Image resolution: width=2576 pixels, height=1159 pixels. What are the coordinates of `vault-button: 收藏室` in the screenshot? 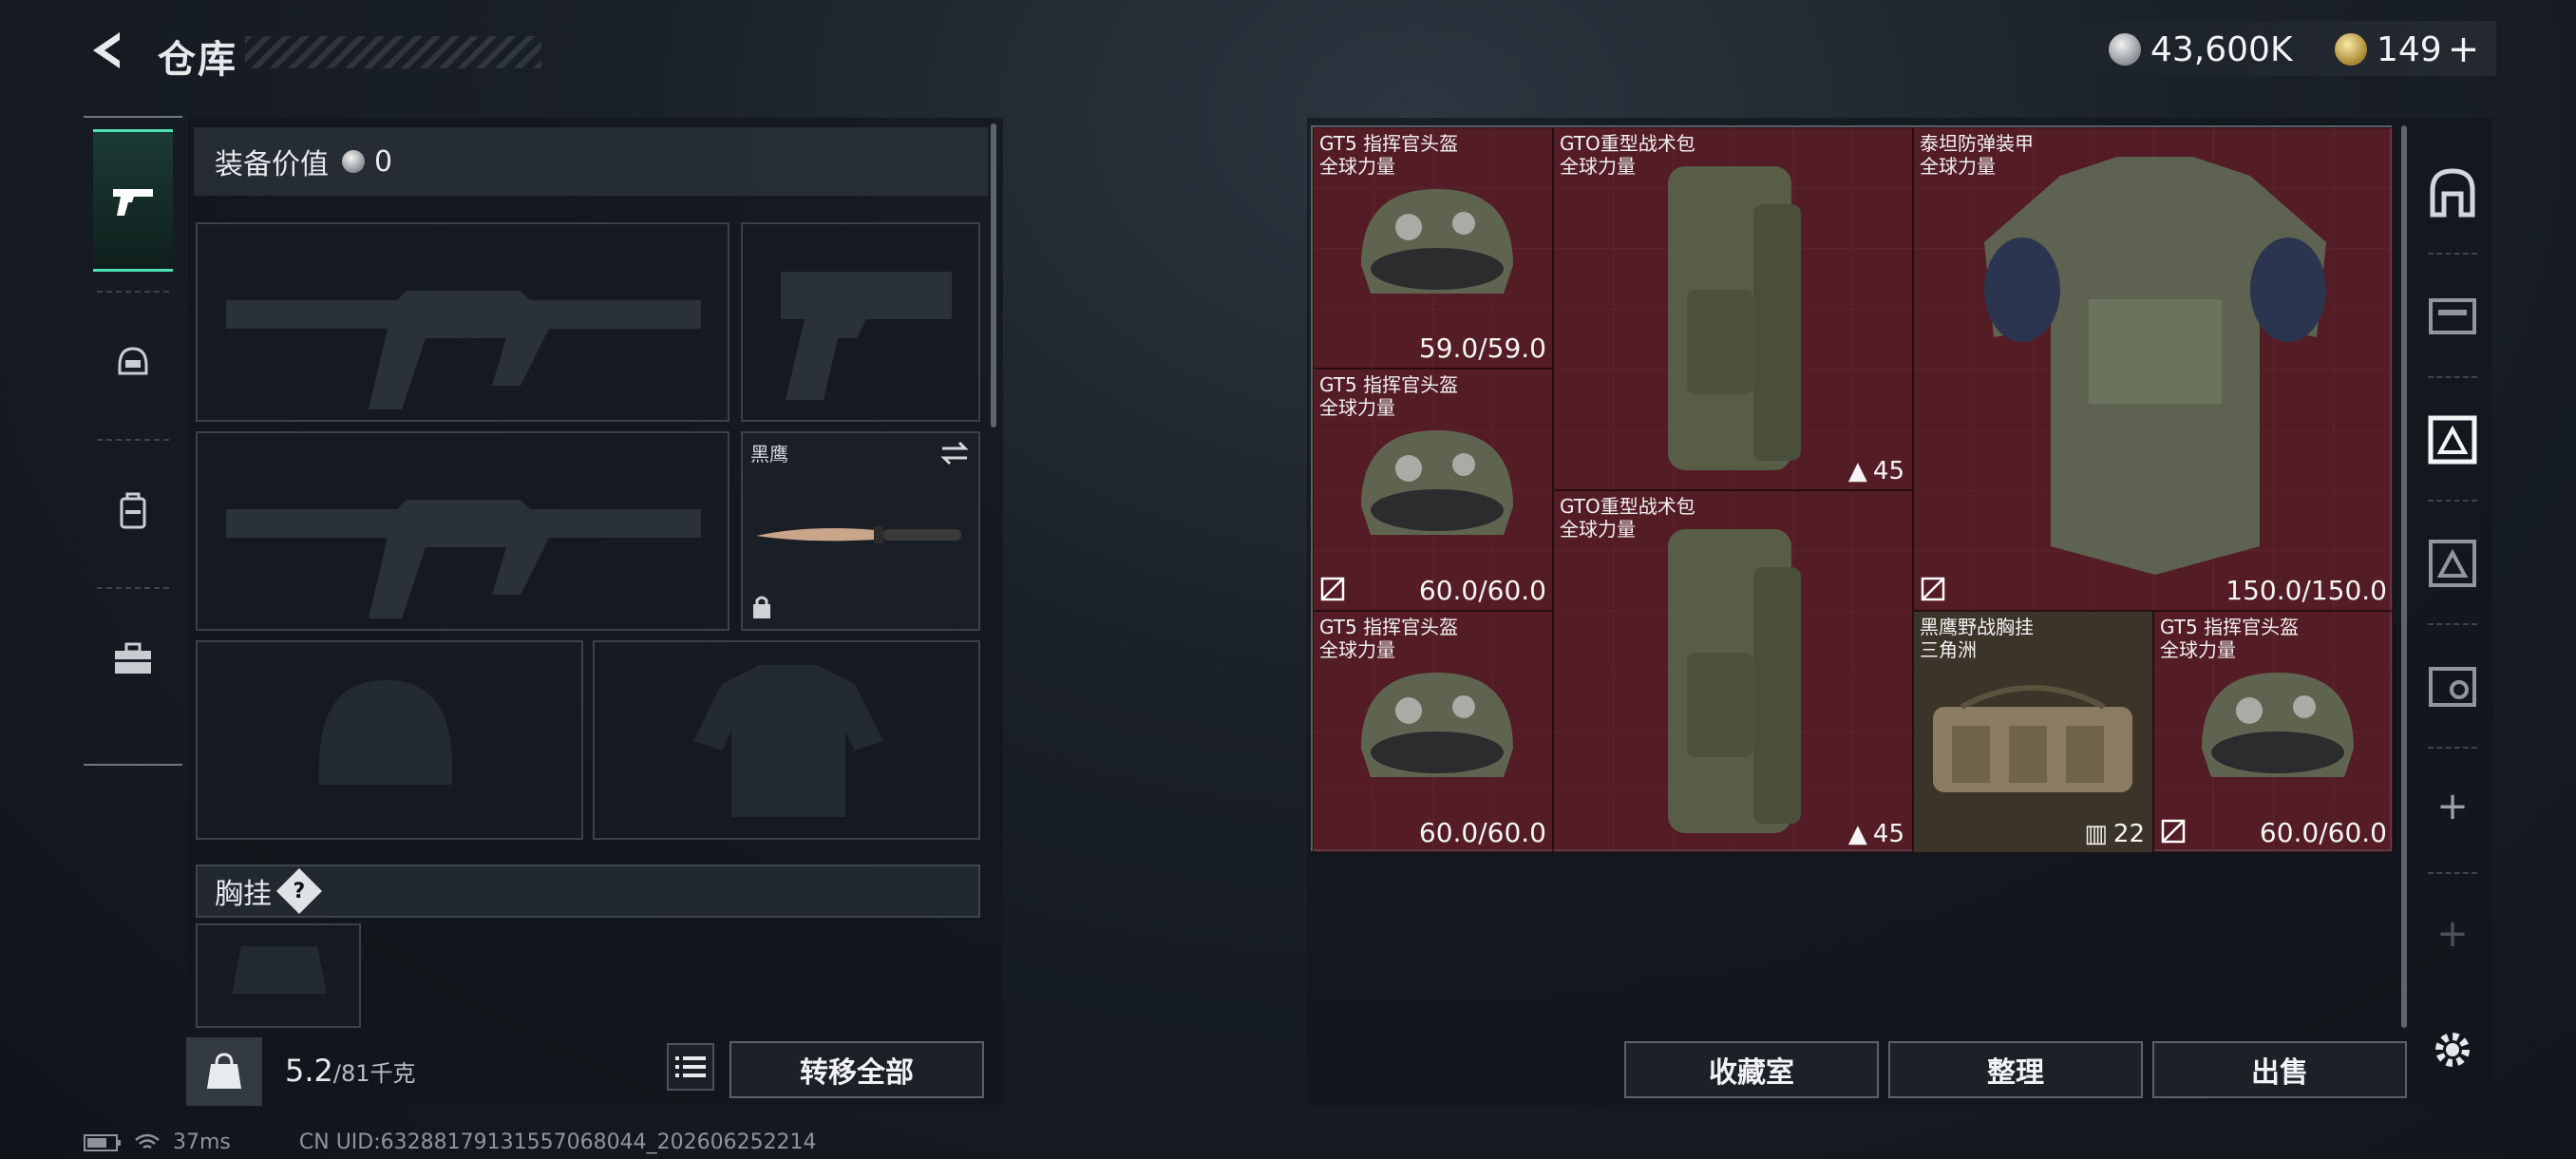 It's located at (1751, 1069).